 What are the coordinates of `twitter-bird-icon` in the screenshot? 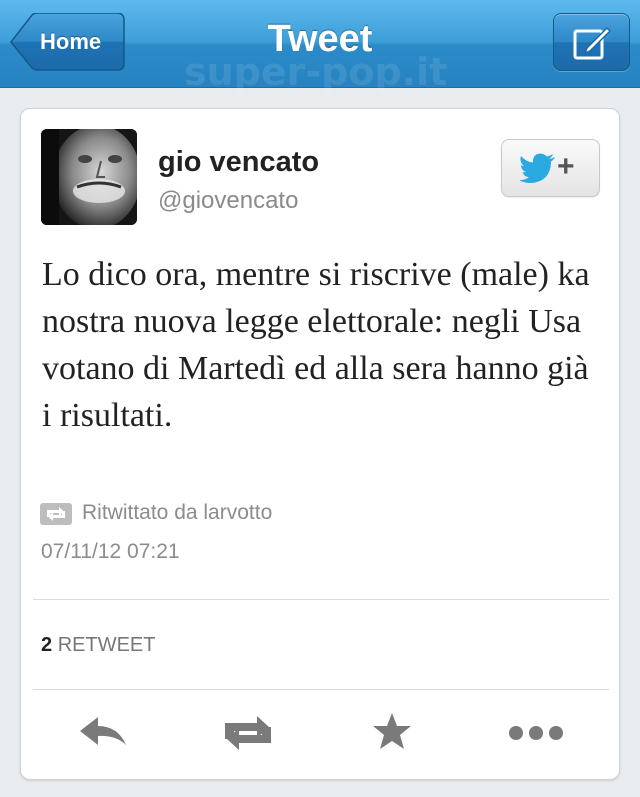 It's located at (537, 168).